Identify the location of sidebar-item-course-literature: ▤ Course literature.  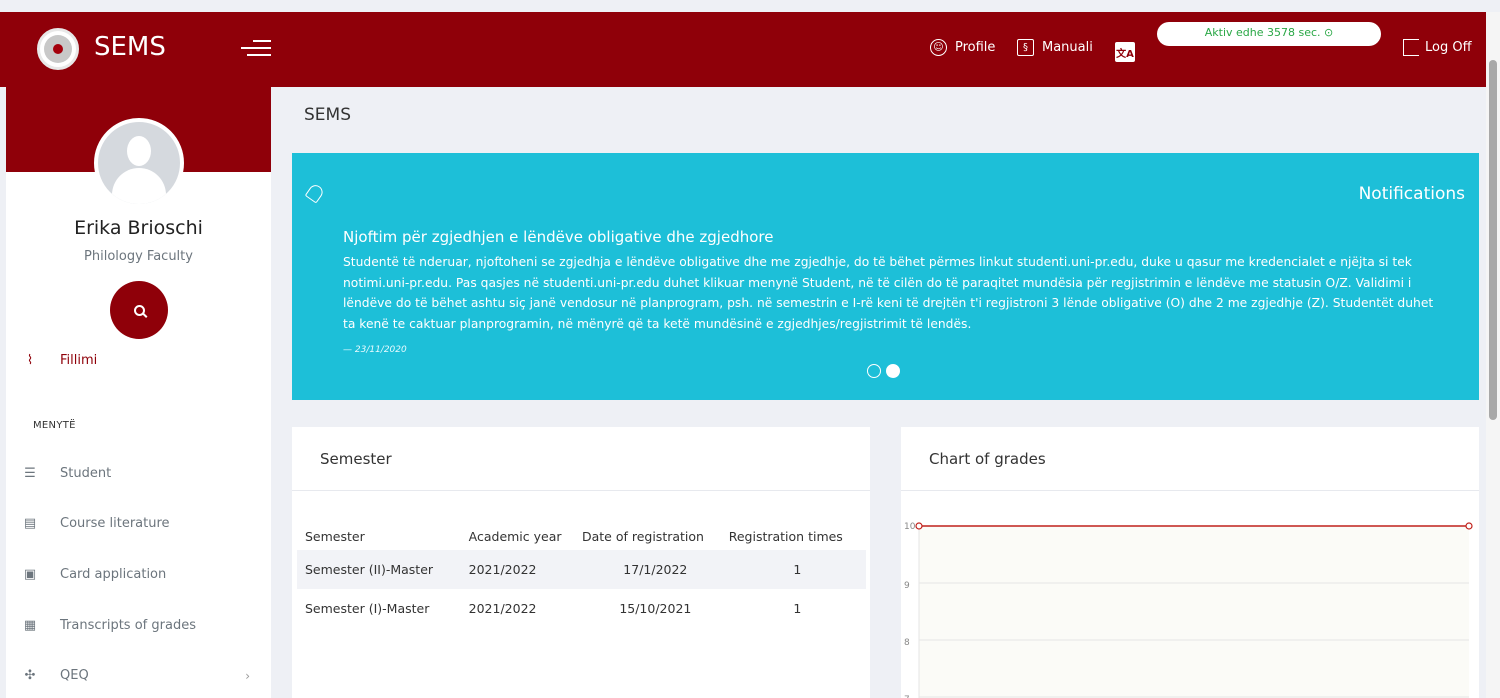
(142, 523).